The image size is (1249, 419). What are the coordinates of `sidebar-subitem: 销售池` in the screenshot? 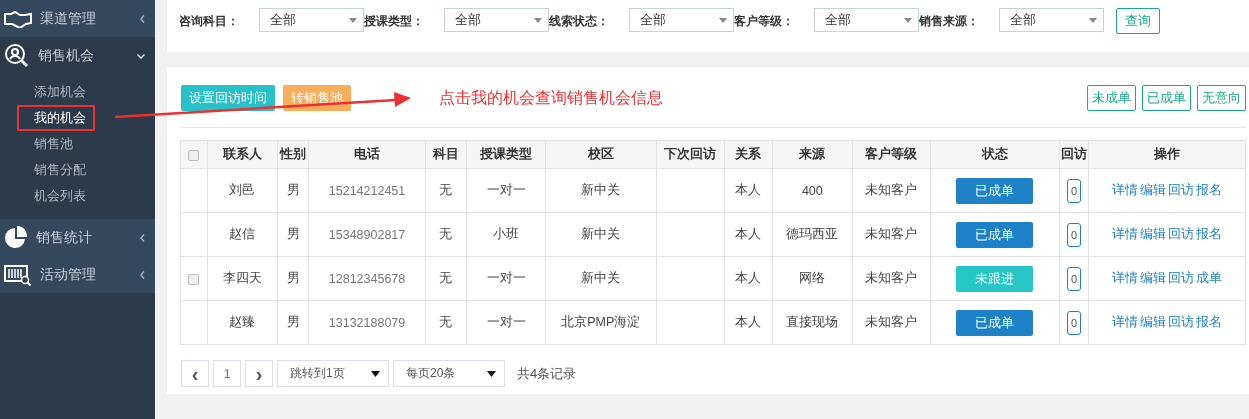 It's located at (77, 144).